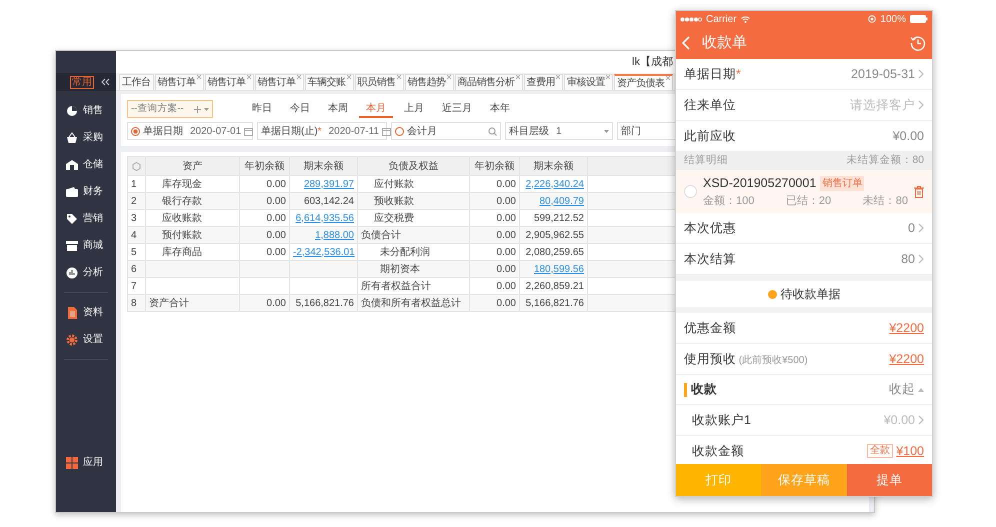 This screenshot has height=527, width=996. I want to click on sidebar-item: 设置, so click(86, 339).